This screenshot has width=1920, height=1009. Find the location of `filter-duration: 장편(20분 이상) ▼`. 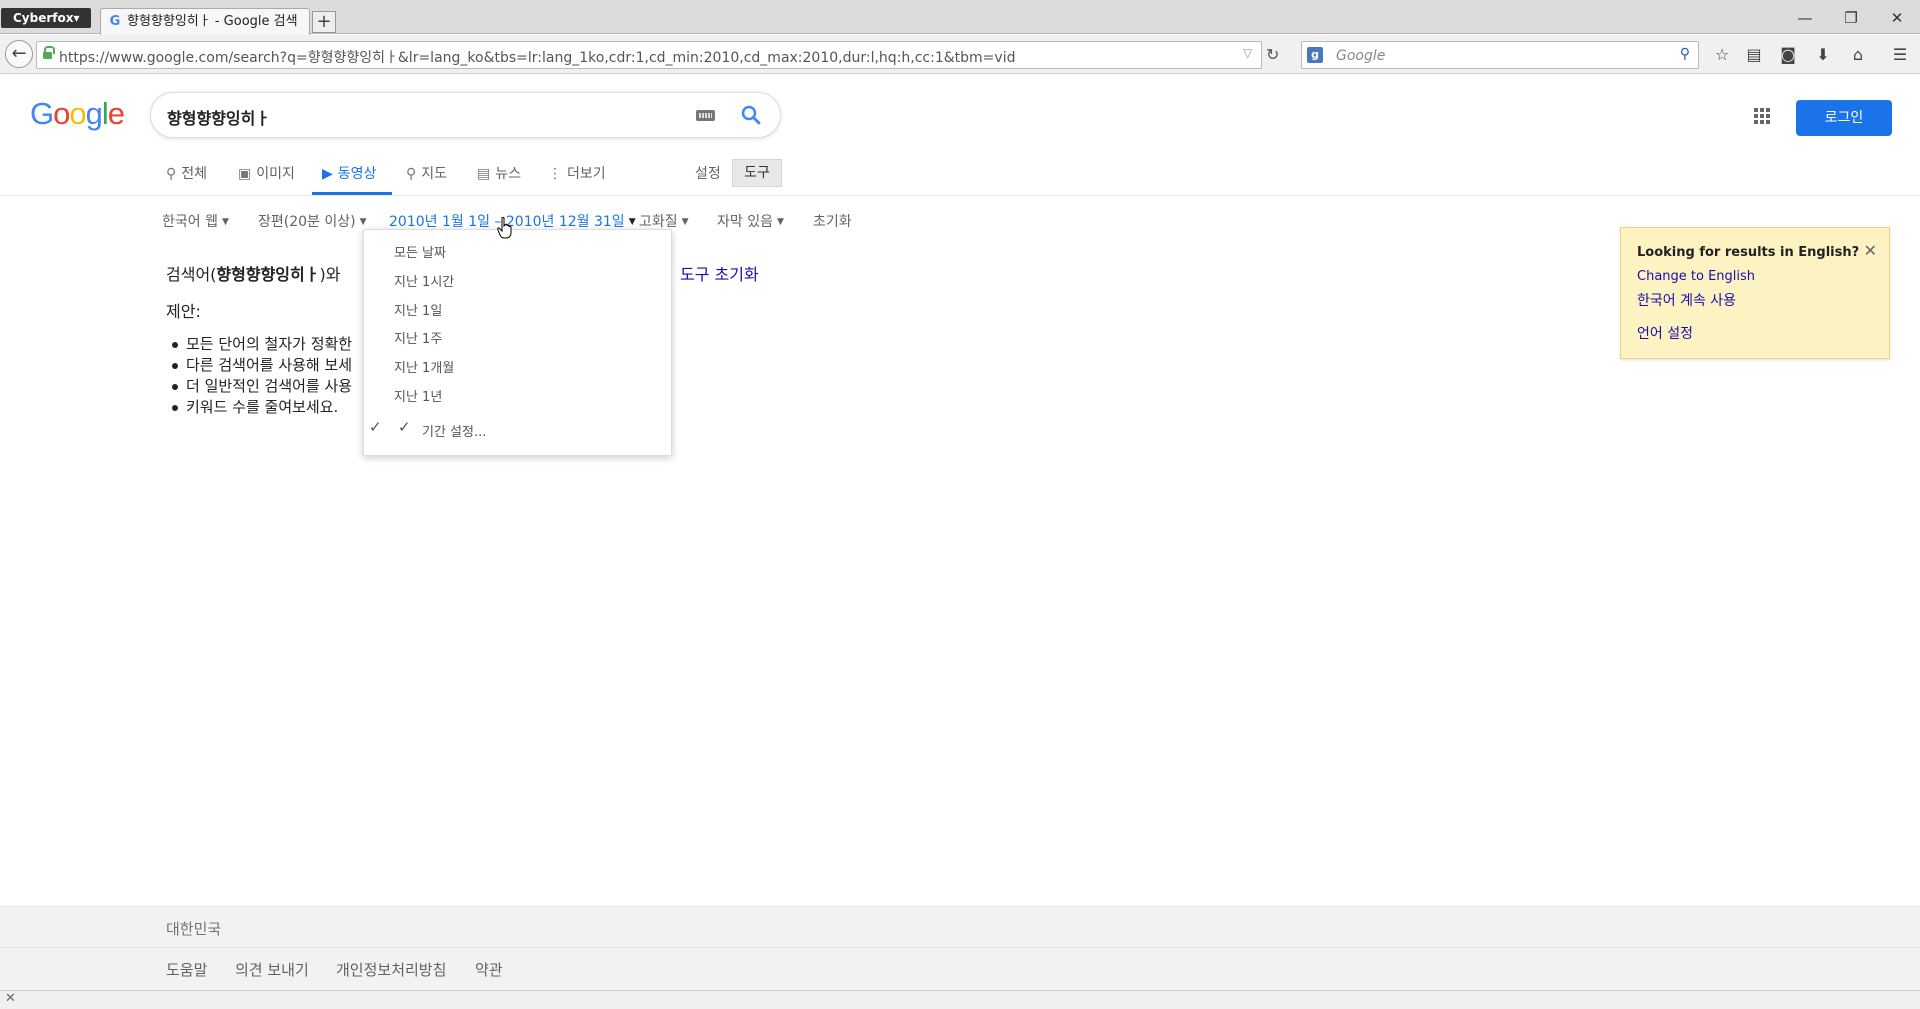

filter-duration: 장편(20분 이상) ▼ is located at coordinates (312, 221).